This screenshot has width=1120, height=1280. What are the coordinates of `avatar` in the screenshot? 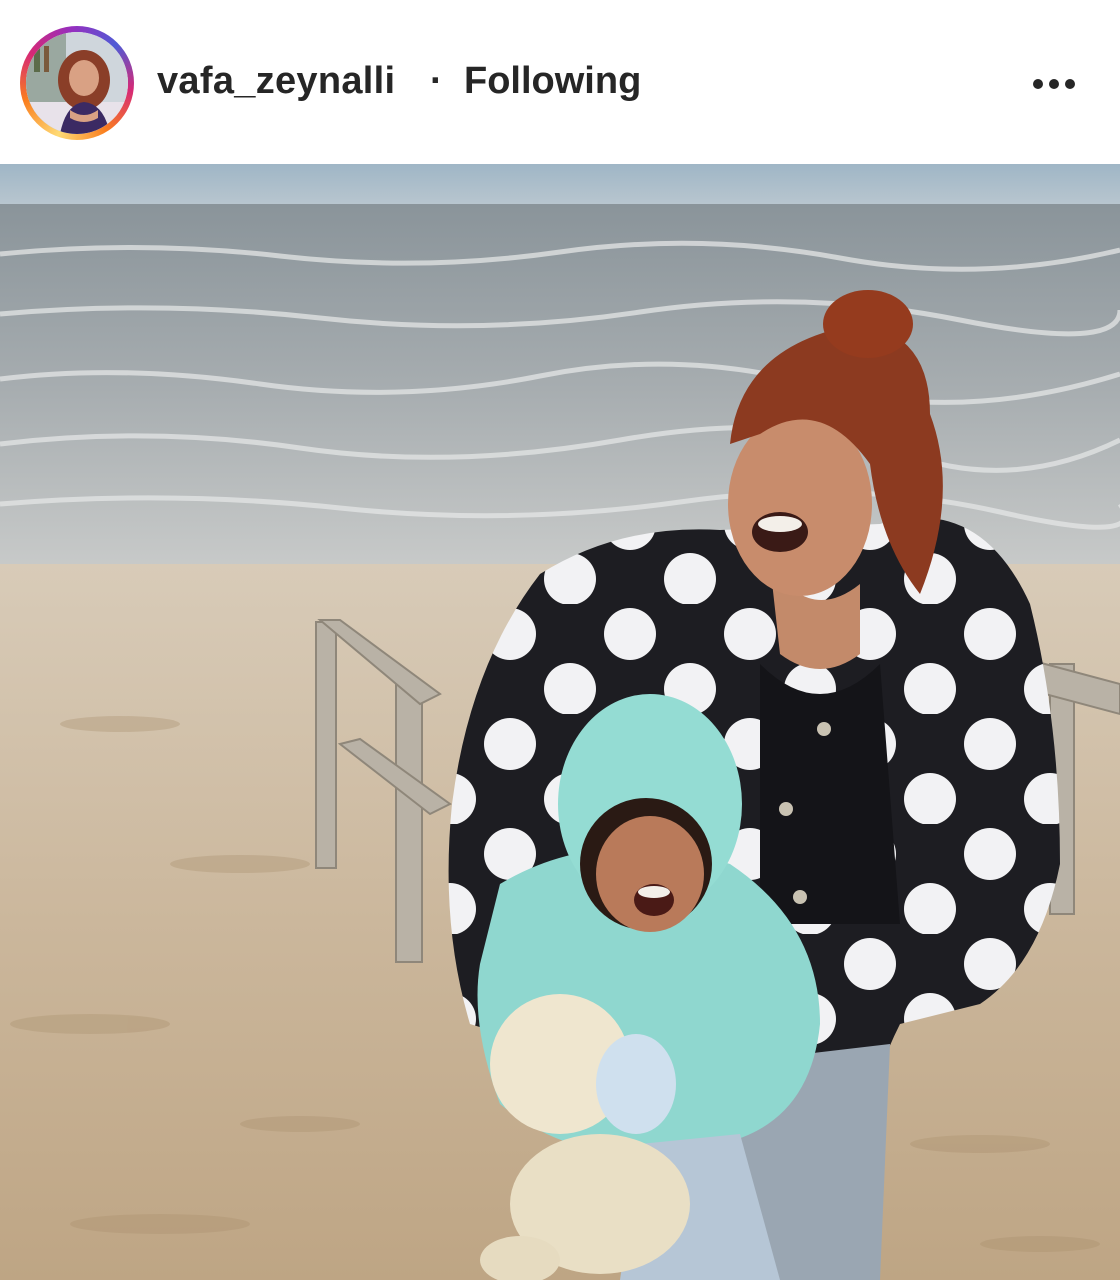 It's located at (77, 83).